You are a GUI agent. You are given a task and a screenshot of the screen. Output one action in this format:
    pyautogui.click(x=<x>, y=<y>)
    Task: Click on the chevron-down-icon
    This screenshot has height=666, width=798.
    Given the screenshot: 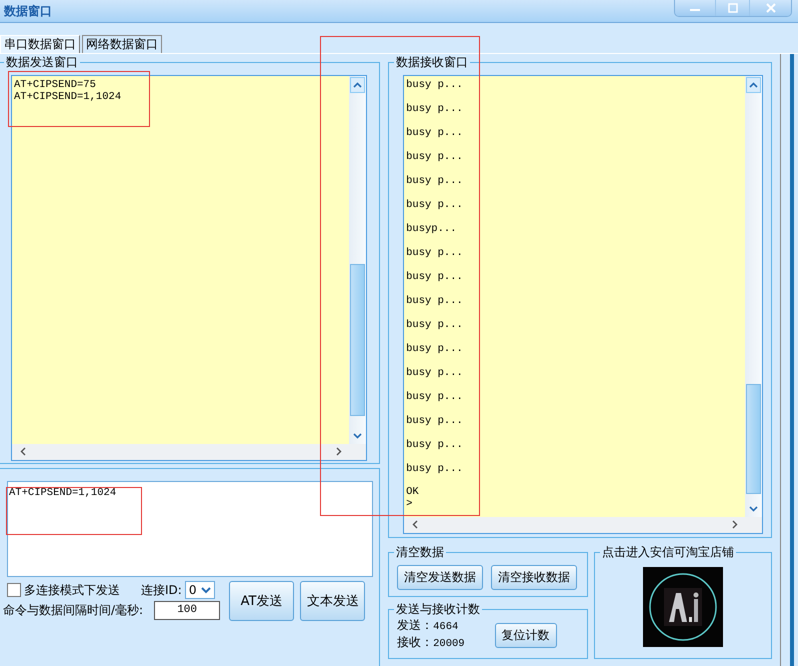 What is the action you would take?
    pyautogui.click(x=205, y=590)
    